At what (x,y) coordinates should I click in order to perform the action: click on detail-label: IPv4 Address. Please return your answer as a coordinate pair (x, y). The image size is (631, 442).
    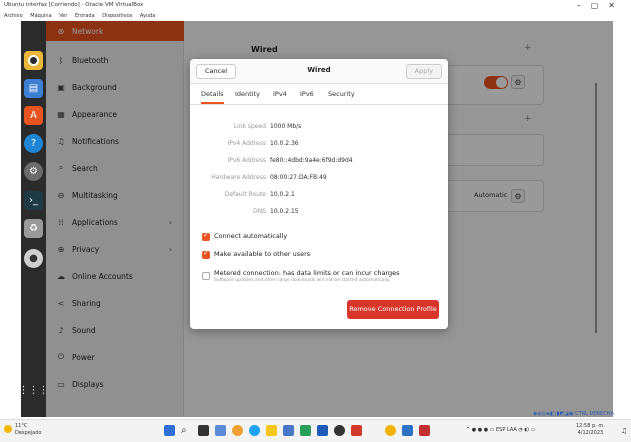
    Looking at the image, I should click on (246, 143).